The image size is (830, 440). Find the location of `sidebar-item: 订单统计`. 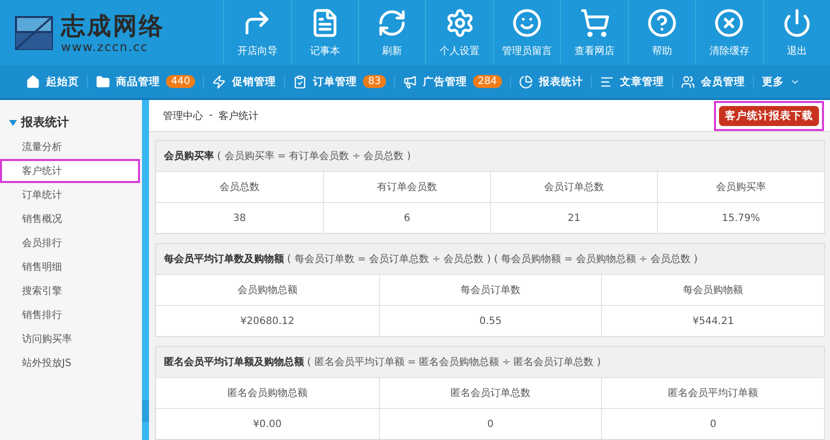

sidebar-item: 订单统计 is located at coordinates (70, 195).